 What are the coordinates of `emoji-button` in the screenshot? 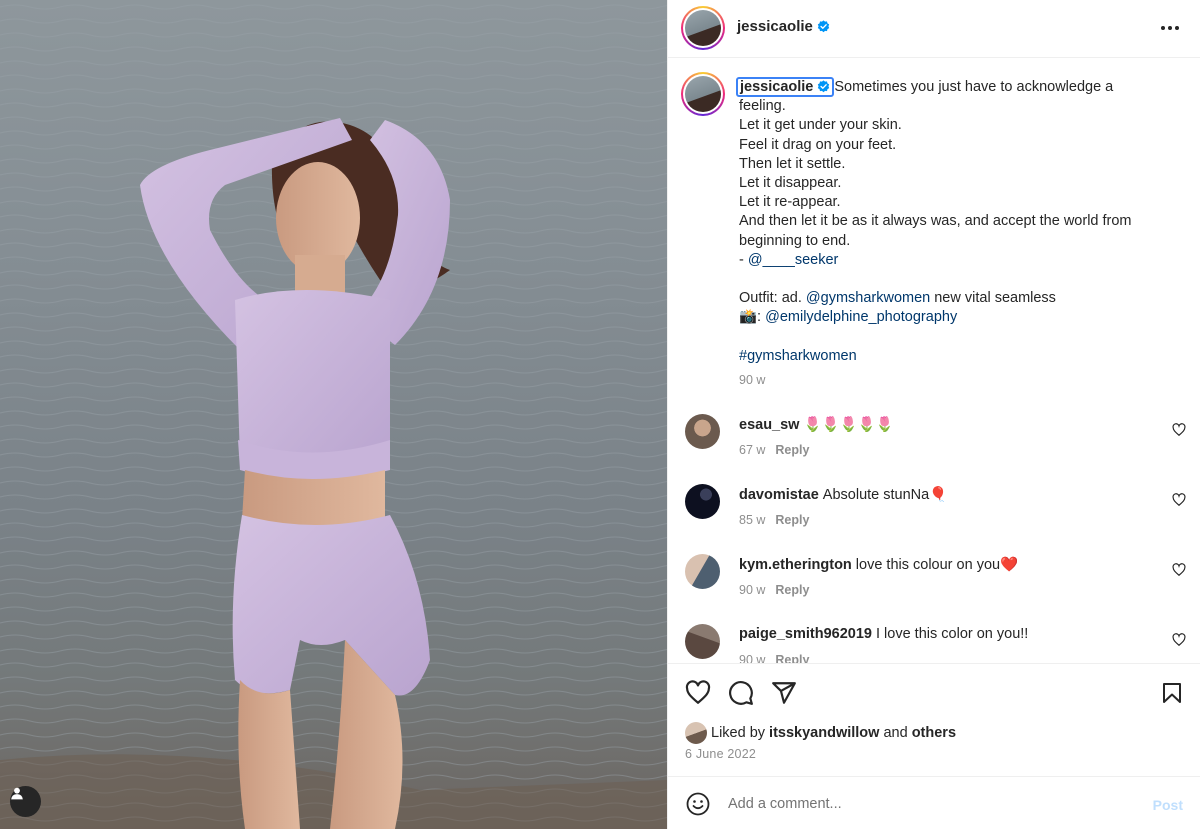 It's located at (698, 804).